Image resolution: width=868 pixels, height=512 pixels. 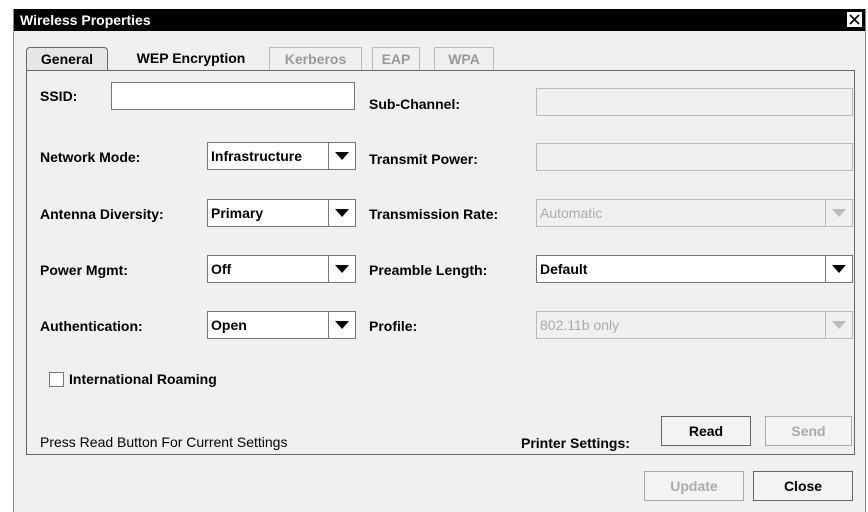 I want to click on preamble-length-label: Preamble Length:, so click(x=428, y=270).